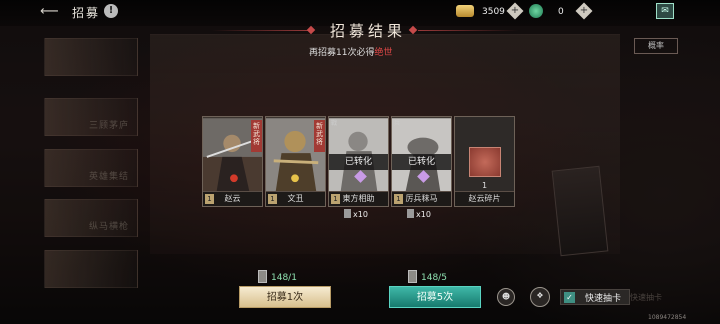 This screenshot has height=324, width=720. I want to click on quick-draw-ghost-text: 快速抽卡, so click(646, 297).